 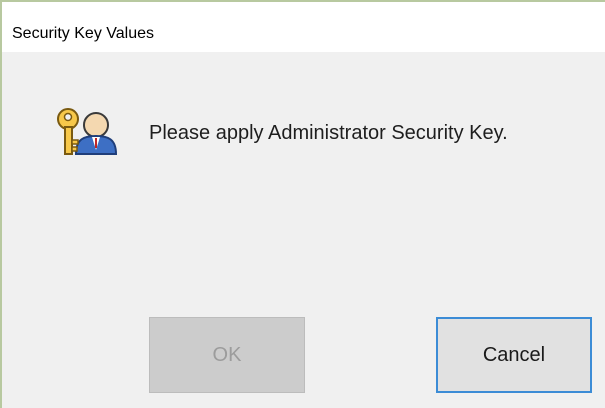 I want to click on key-user-icon, so click(x=87, y=131).